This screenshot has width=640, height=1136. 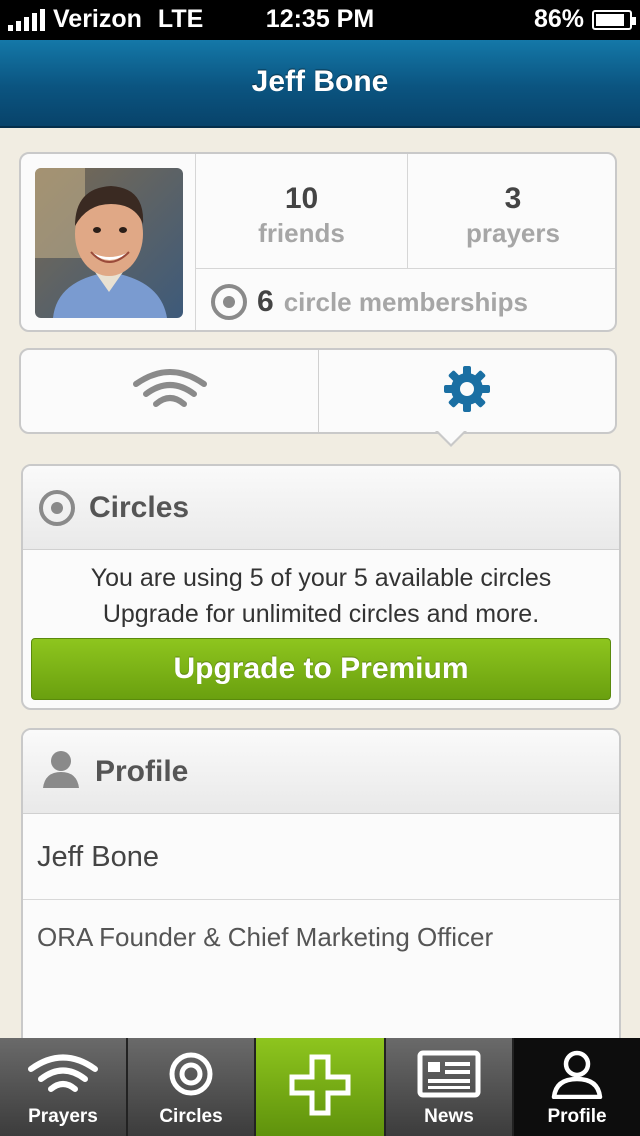 What do you see at coordinates (321, 772) in the screenshot?
I see `profile-header: Profile` at bounding box center [321, 772].